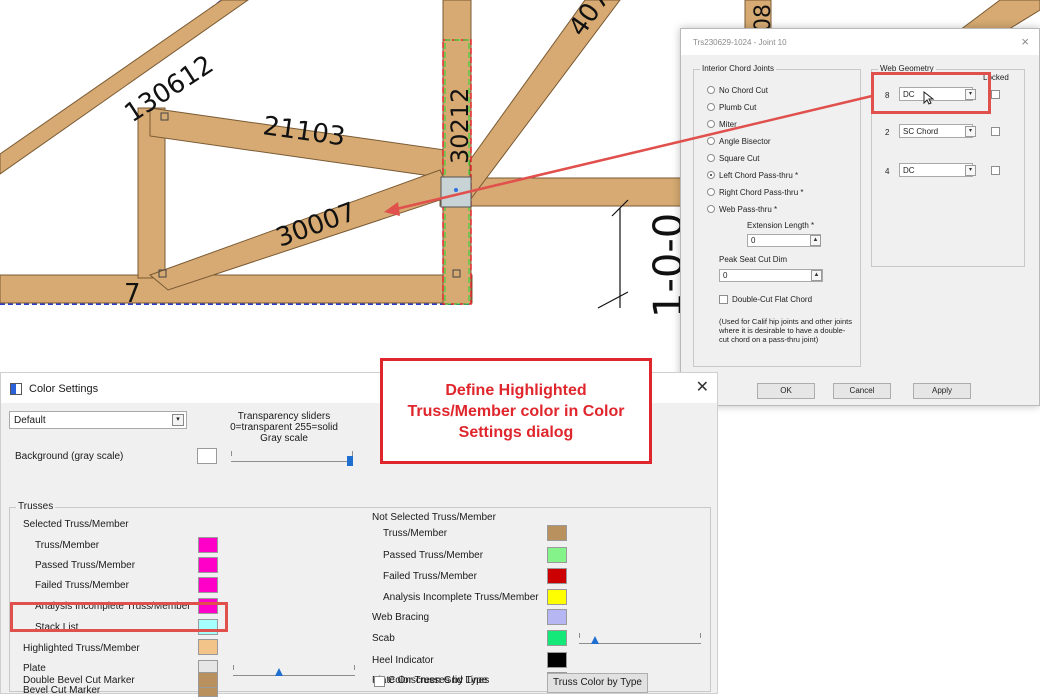 The width and height of the screenshot is (1040, 697). What do you see at coordinates (738, 68) in the screenshot?
I see `interior-chord-joints-label: Interior Chord Joints` at bounding box center [738, 68].